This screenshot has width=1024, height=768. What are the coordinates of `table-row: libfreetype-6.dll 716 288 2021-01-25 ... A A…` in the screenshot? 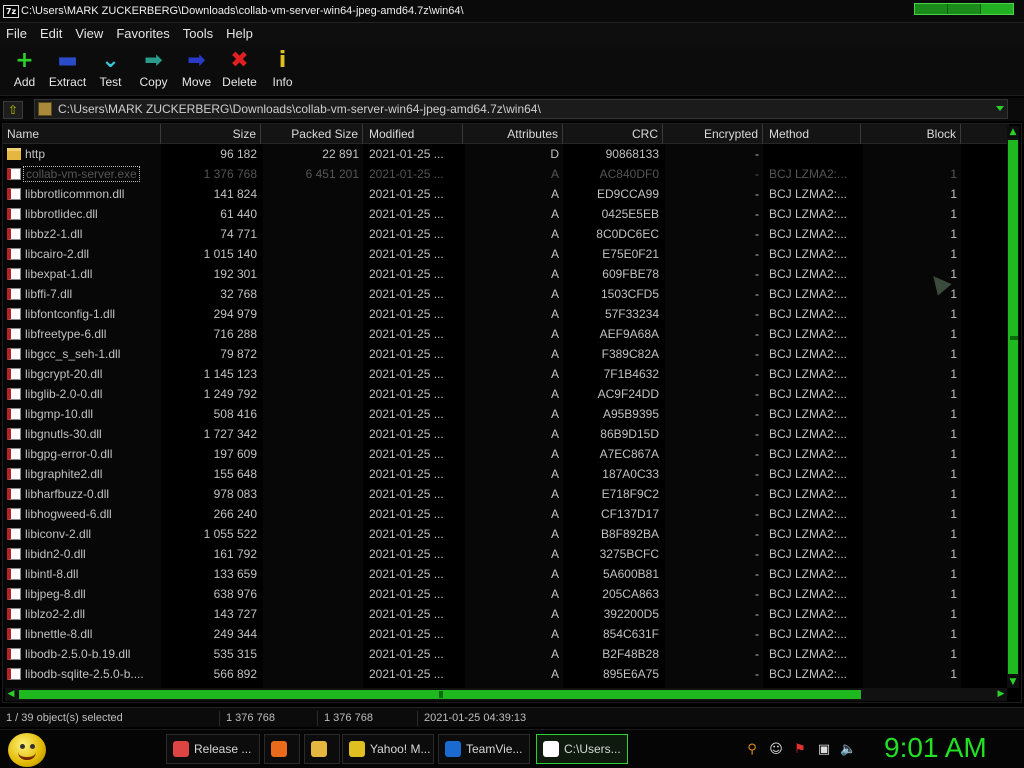 It's located at (506, 334).